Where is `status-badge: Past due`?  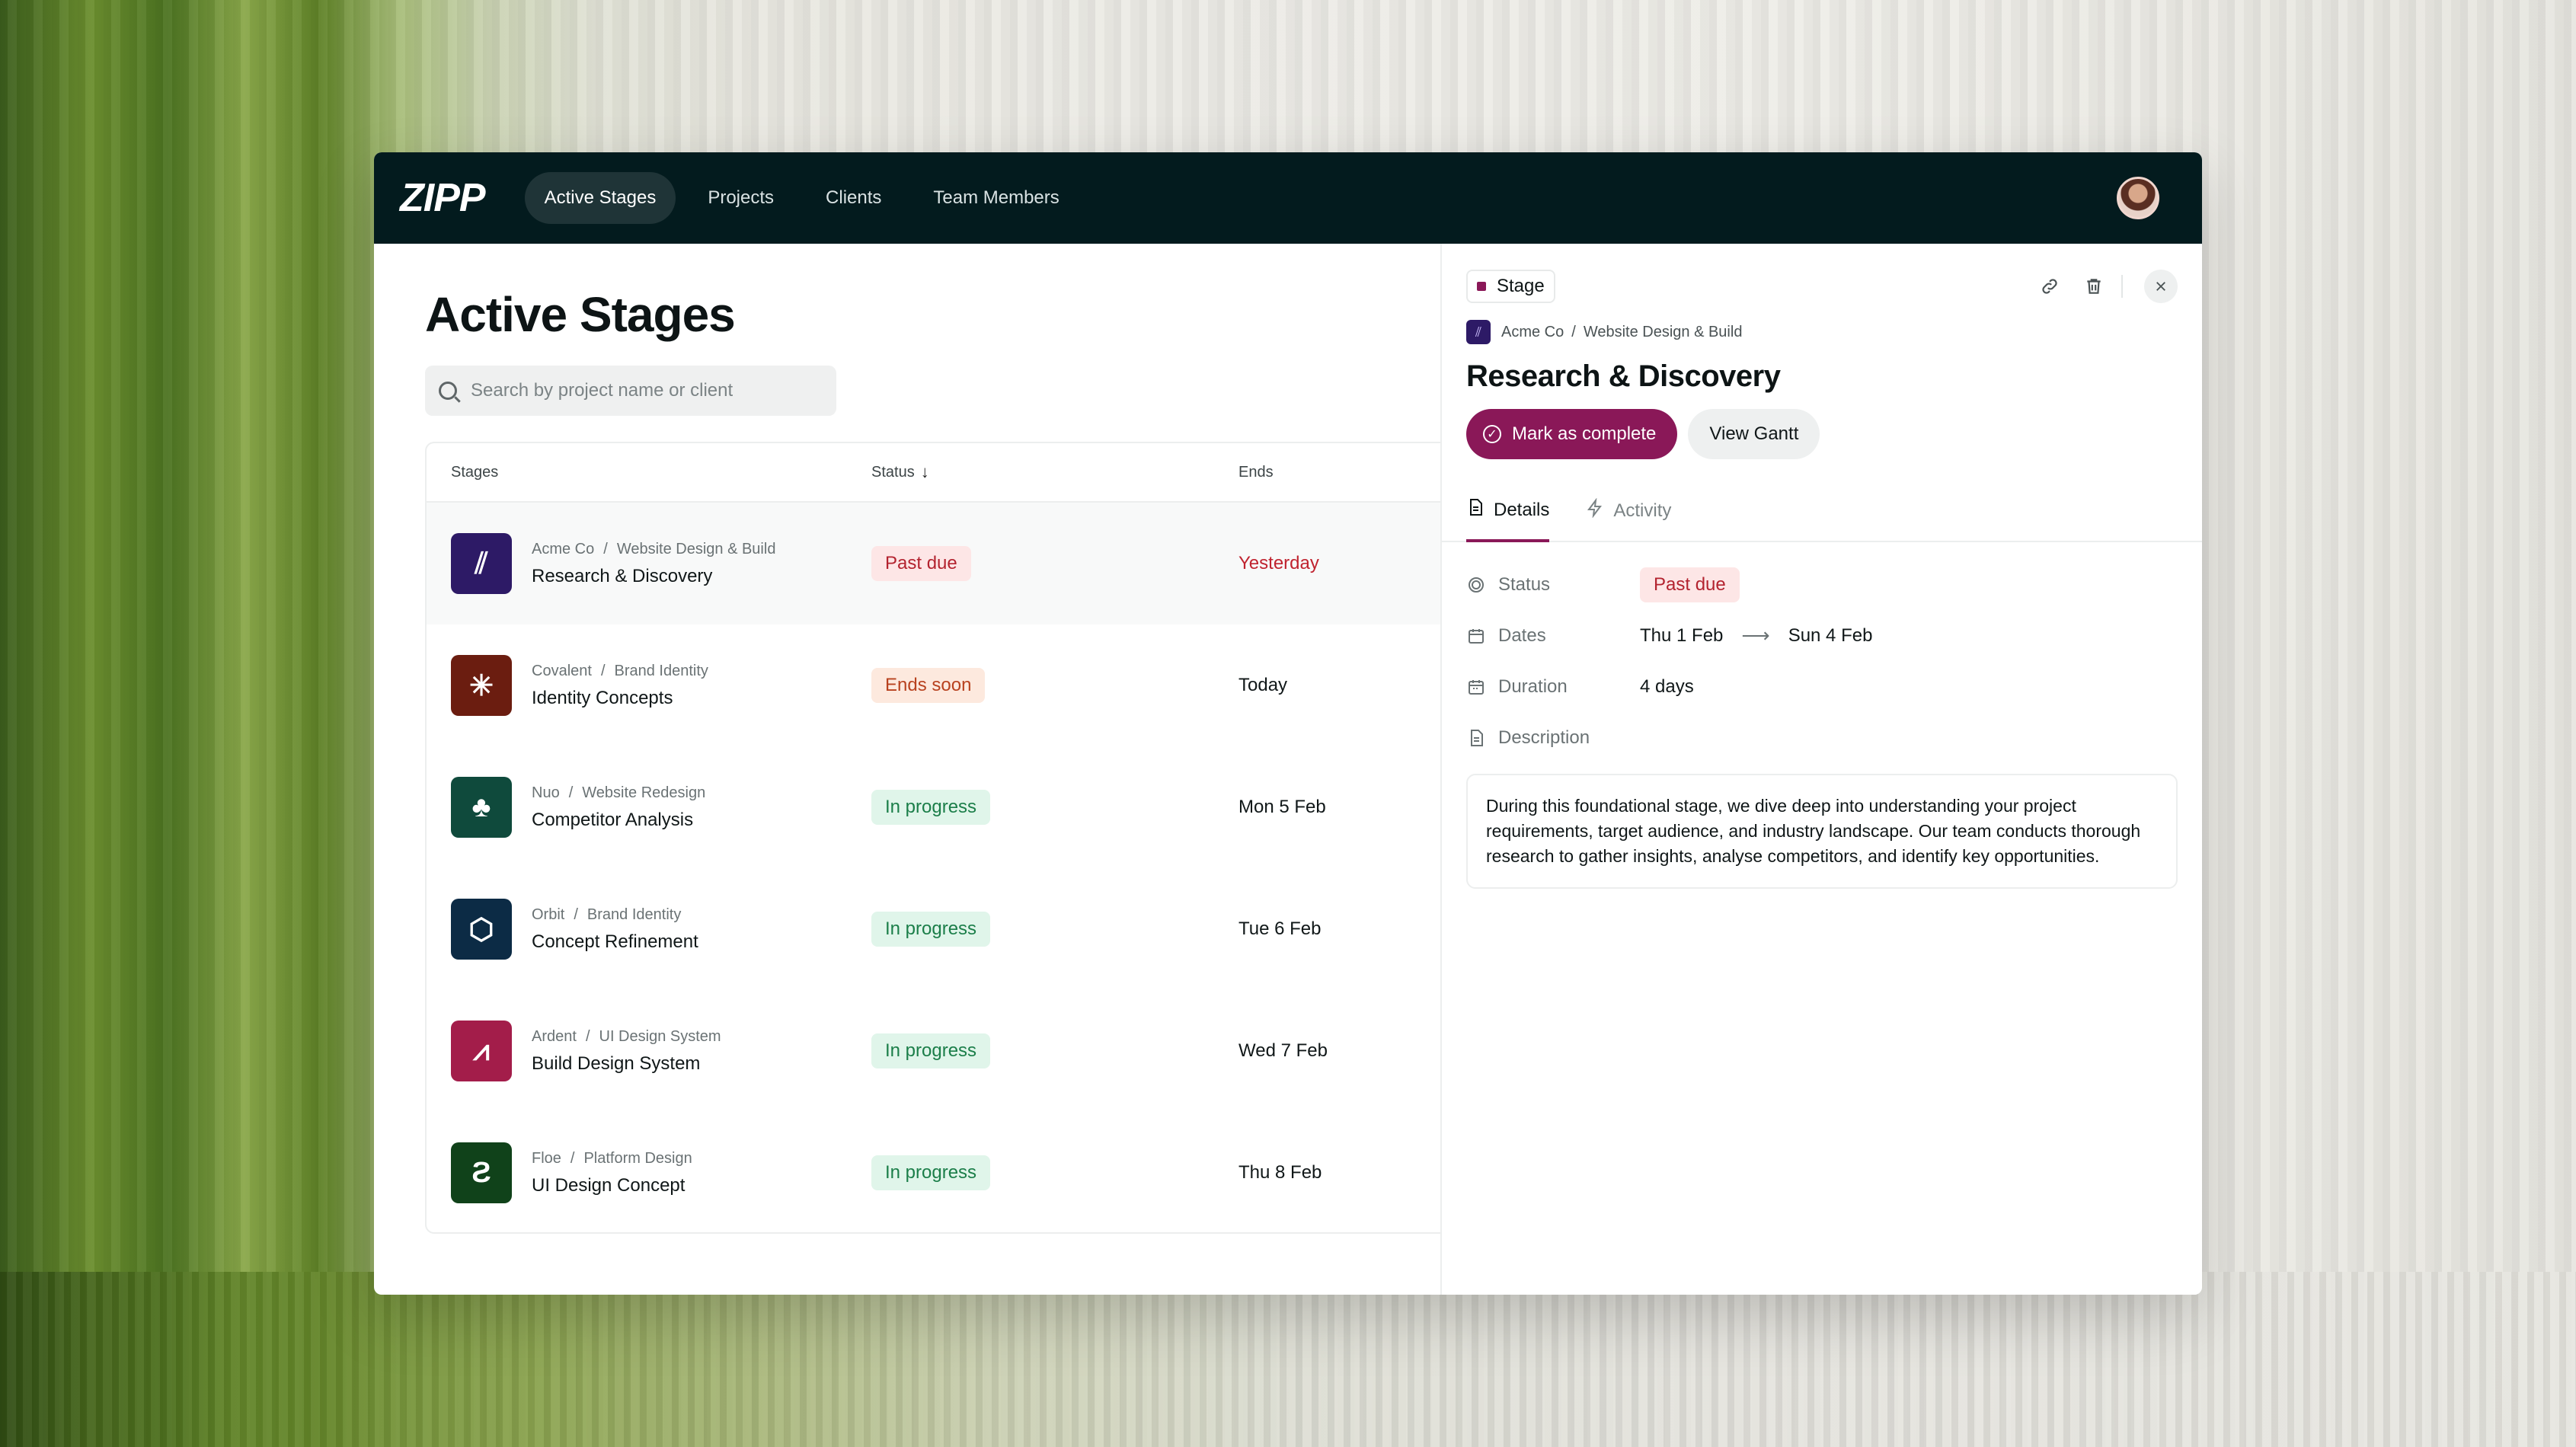 status-badge: Past due is located at coordinates (1690, 584).